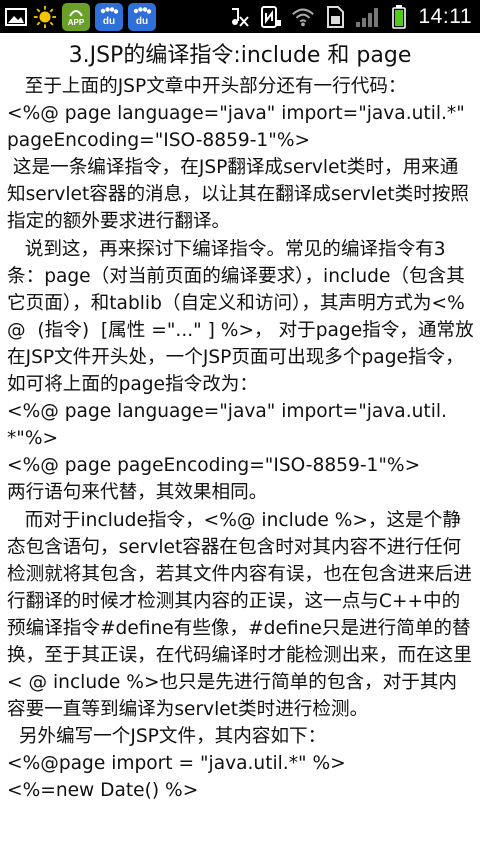  I want to click on code-line: <%=new Date() %>, so click(103, 791).